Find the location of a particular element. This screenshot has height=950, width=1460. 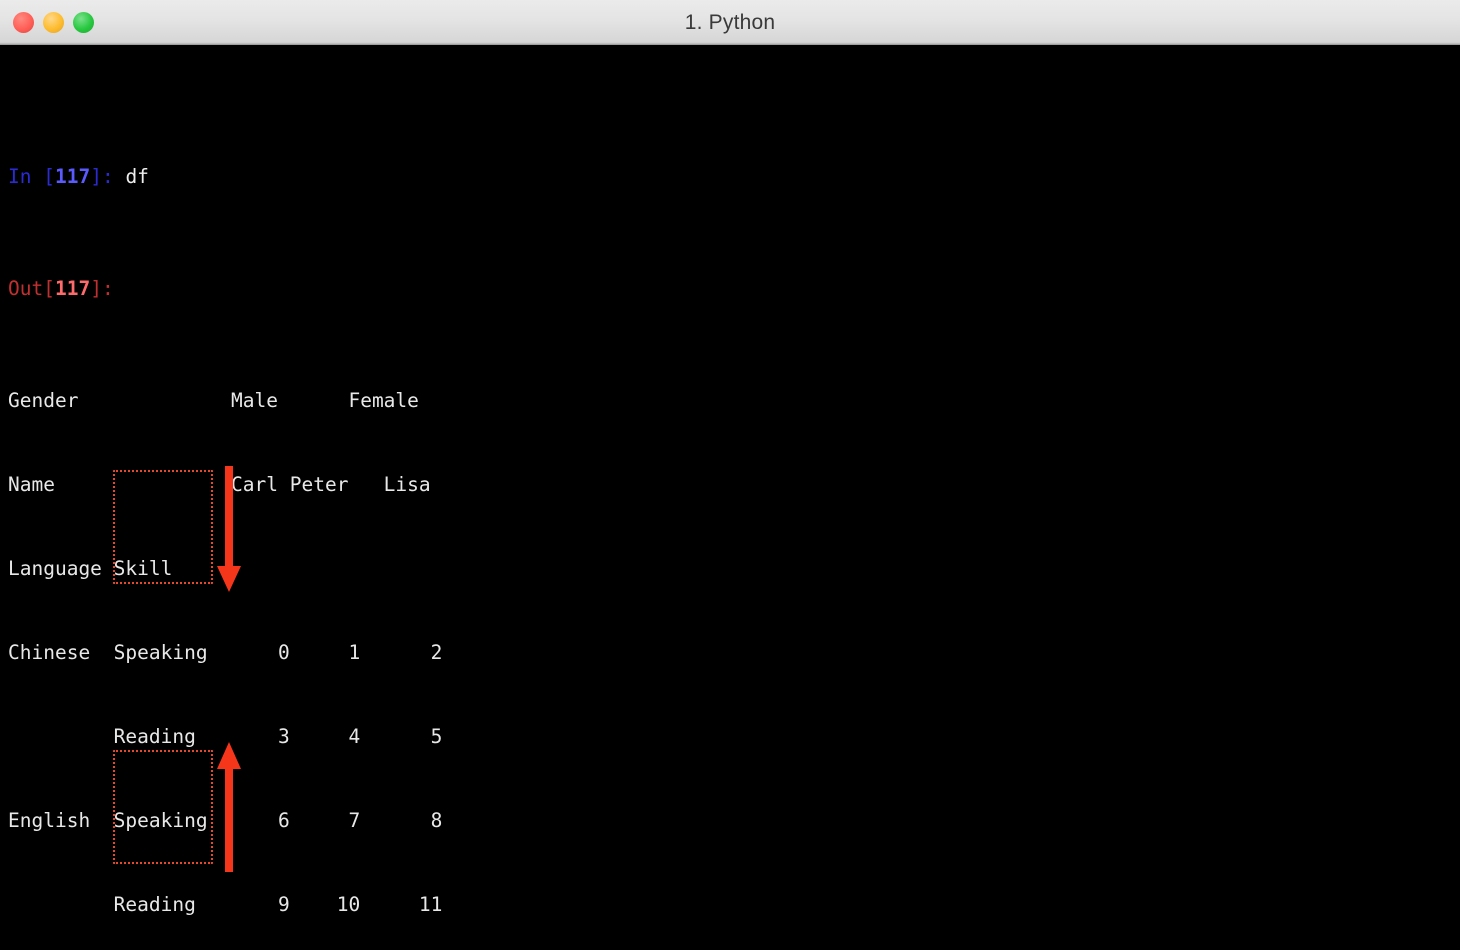

input-prompt-line: In [117]: df is located at coordinates (78, 176).